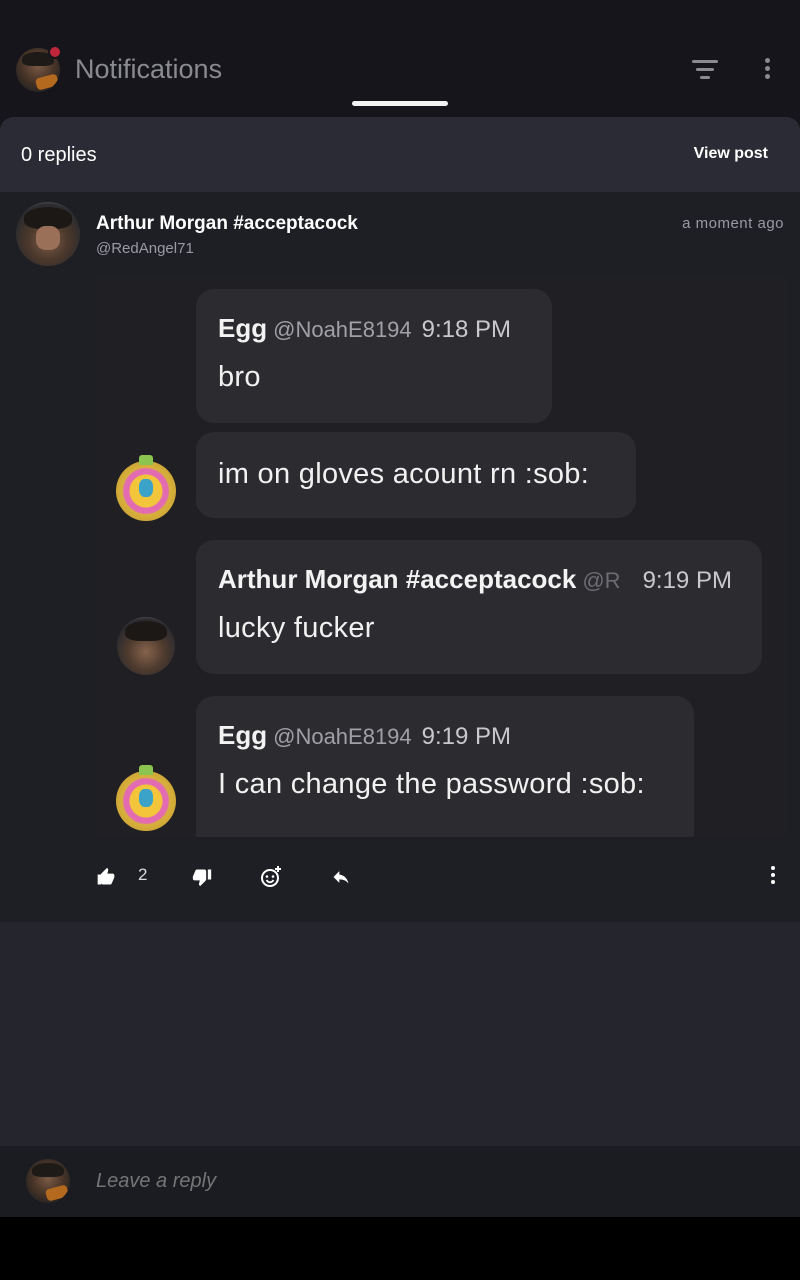  I want to click on view-post-button: View post, so click(731, 154).